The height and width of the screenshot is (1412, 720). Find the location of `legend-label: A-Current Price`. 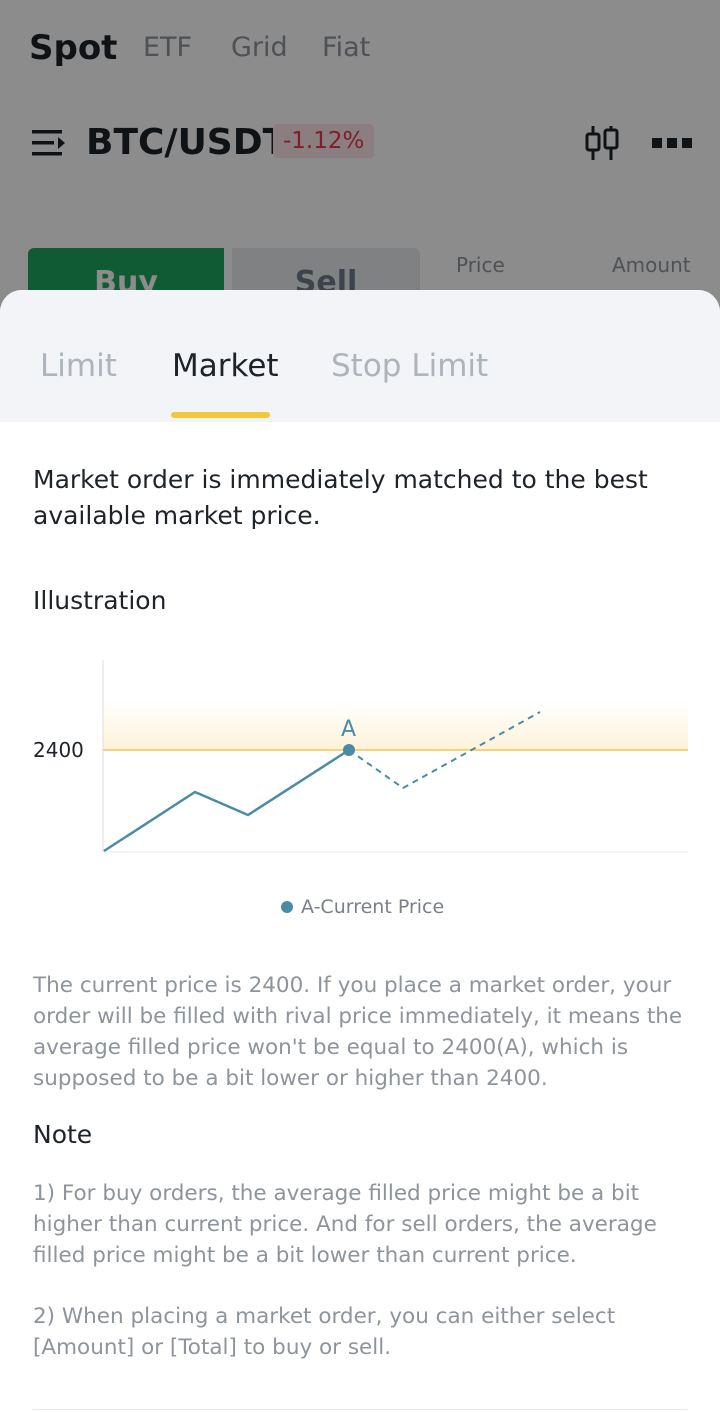

legend-label: A-Current Price is located at coordinates (373, 907).